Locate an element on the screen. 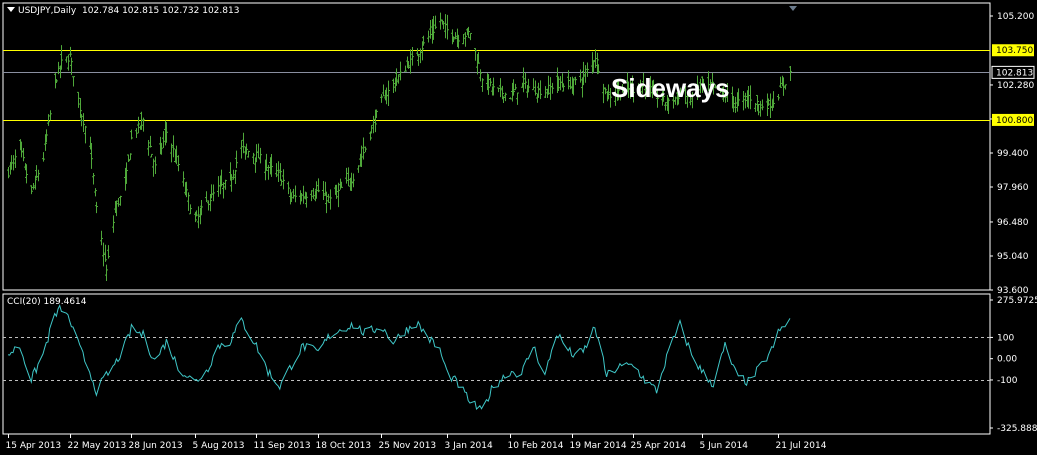 This screenshot has width=1037, height=455. time-tick-label: 19 Mar 2014 is located at coordinates (598, 446).